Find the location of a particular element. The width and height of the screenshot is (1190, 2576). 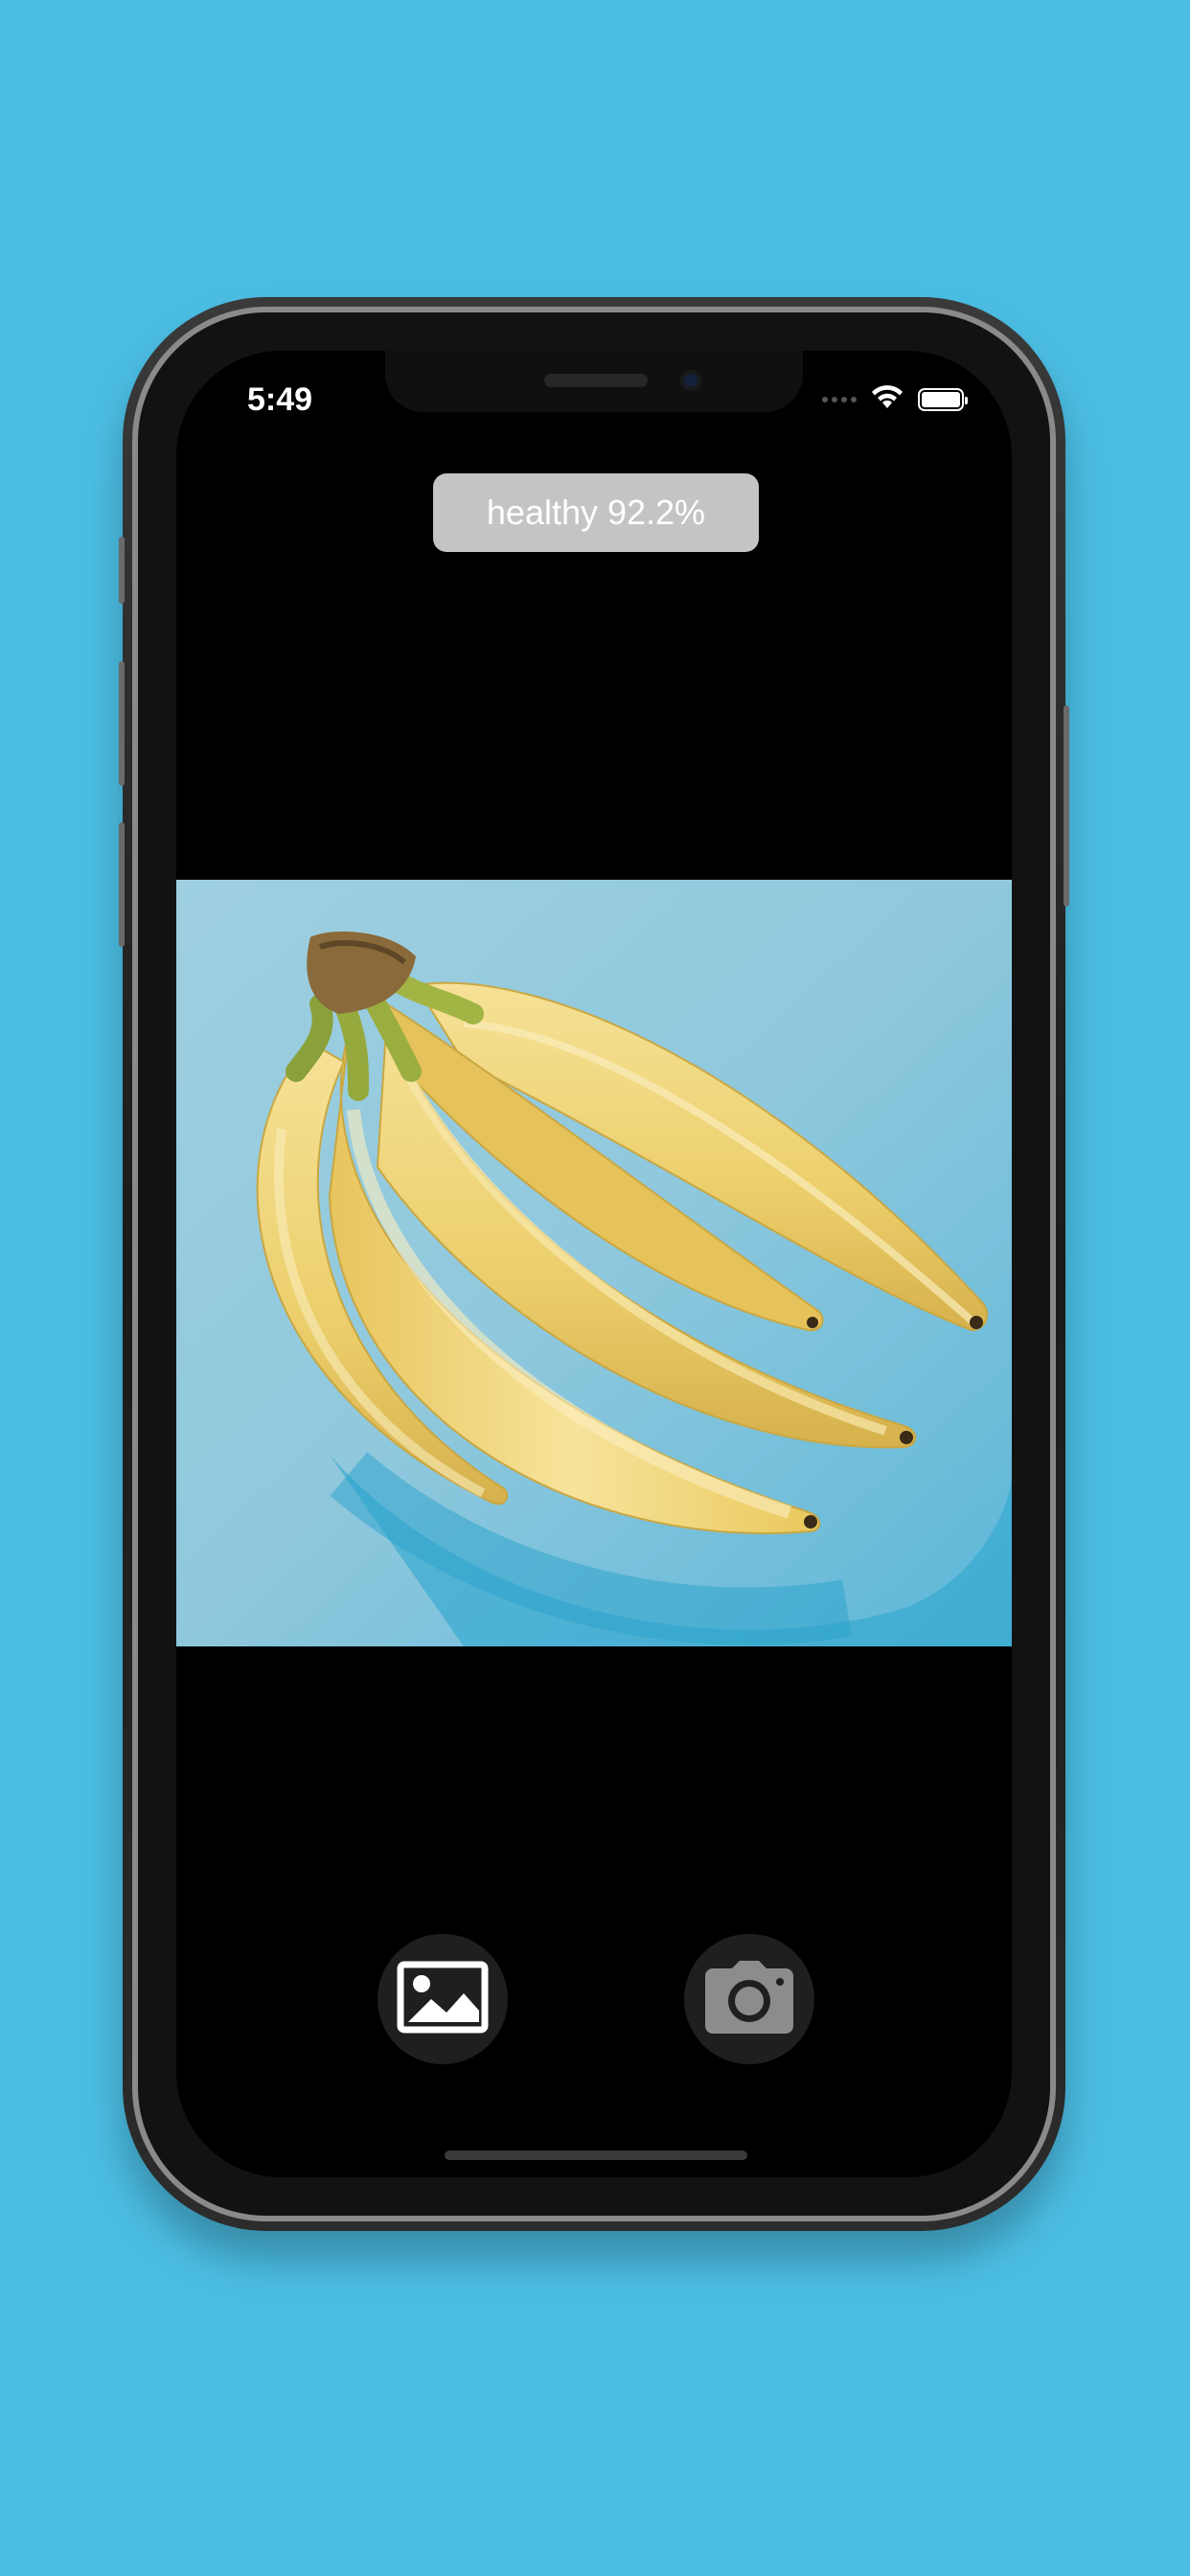

status-indicators is located at coordinates (895, 399).